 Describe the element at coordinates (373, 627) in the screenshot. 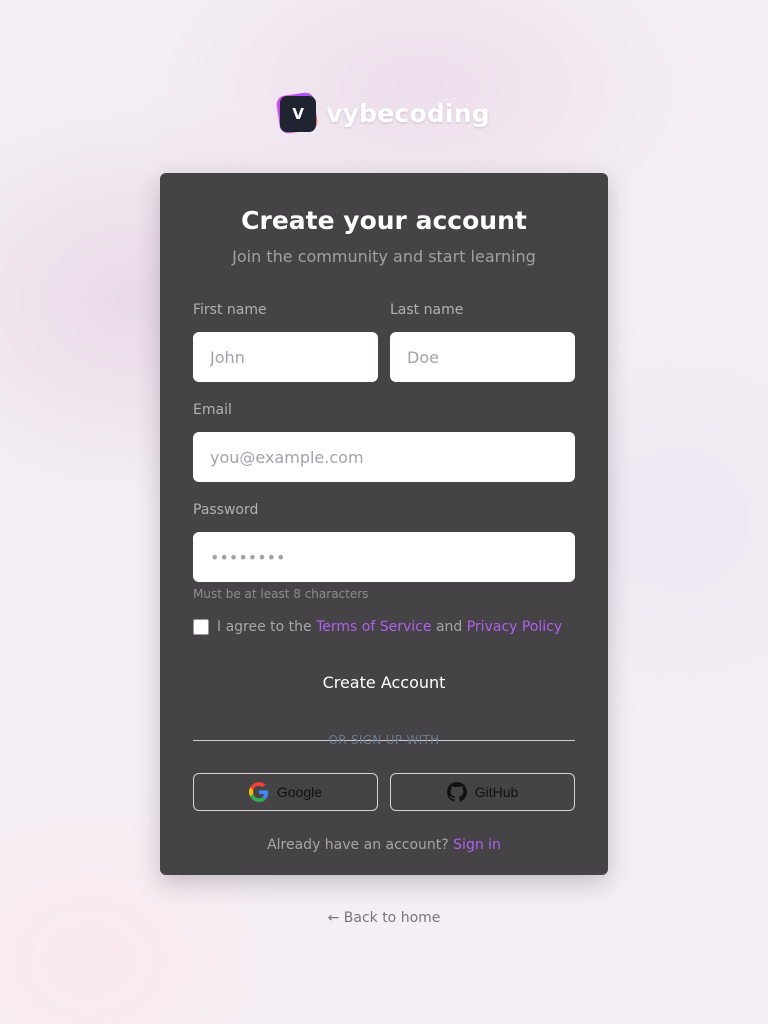

I see `terms-link: Terms of Service` at that location.